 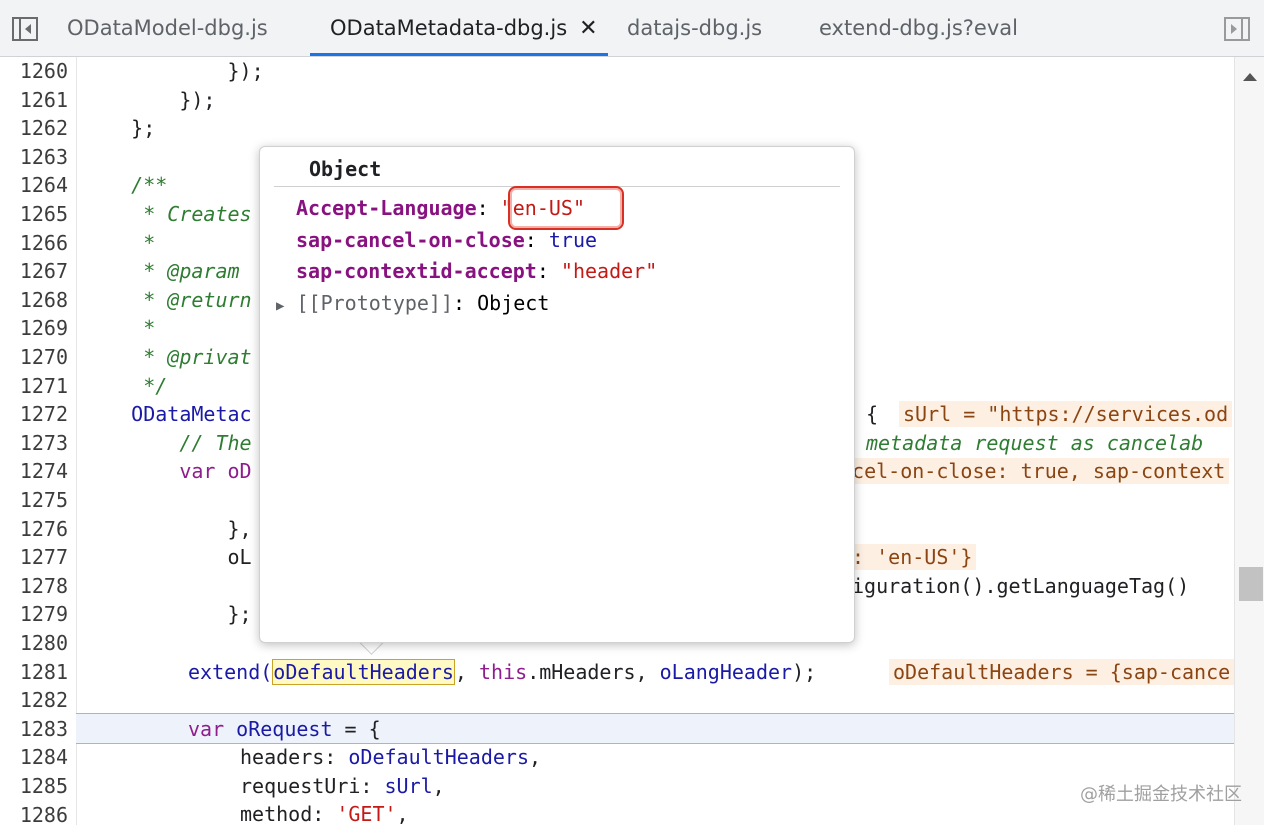 I want to click on hovered-token: oDefaultHeaders, so click(x=363, y=672).